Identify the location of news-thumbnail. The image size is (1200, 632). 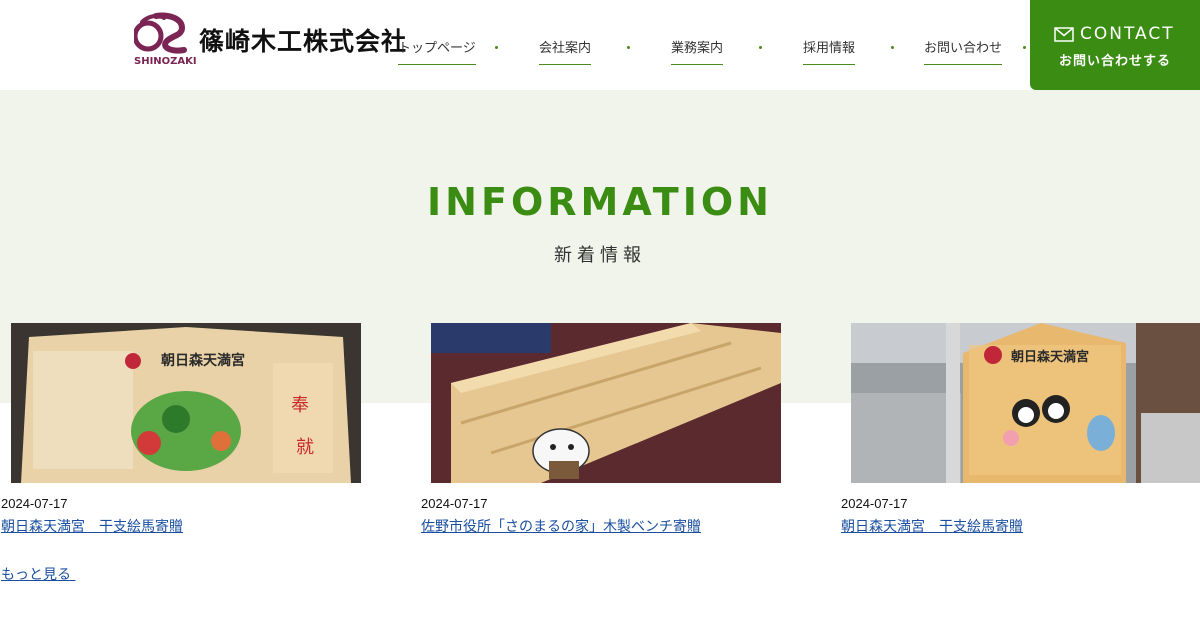
(606, 403).